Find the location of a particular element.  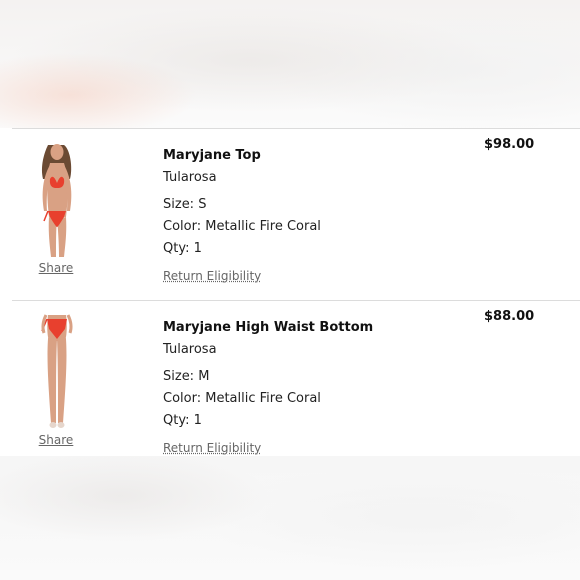

product-price: $98.00 is located at coordinates (509, 144).